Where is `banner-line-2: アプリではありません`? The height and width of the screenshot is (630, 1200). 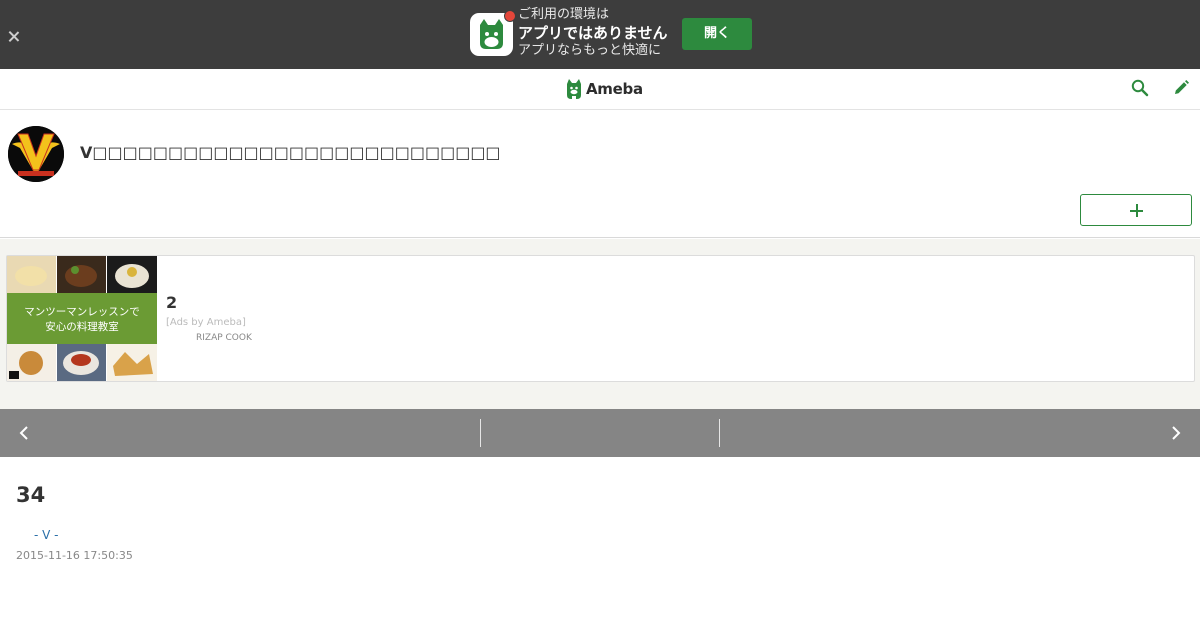
banner-line-2: アプリではありません is located at coordinates (593, 33).